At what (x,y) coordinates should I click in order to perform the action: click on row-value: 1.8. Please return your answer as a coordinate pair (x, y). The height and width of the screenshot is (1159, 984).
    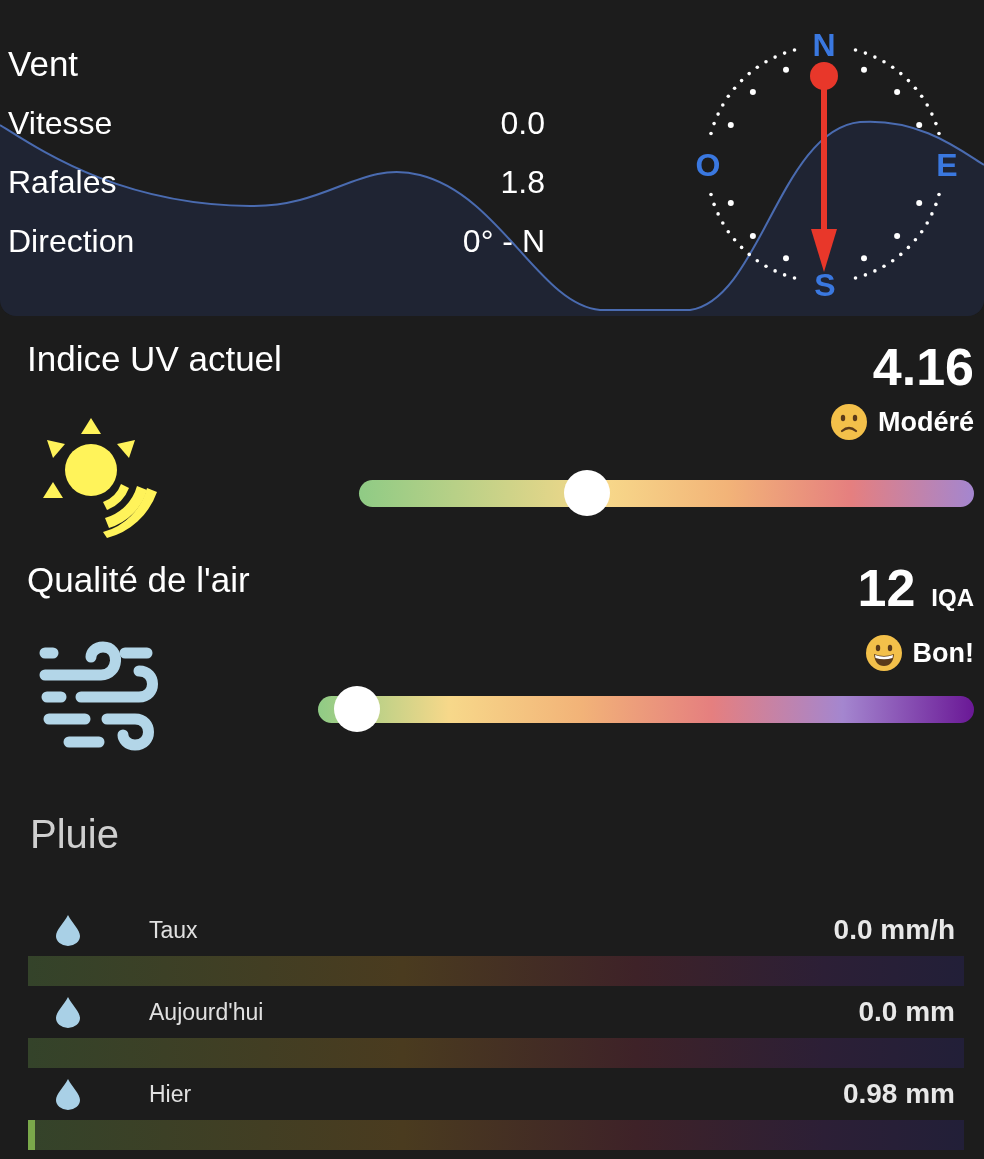
    Looking at the image, I should click on (522, 182).